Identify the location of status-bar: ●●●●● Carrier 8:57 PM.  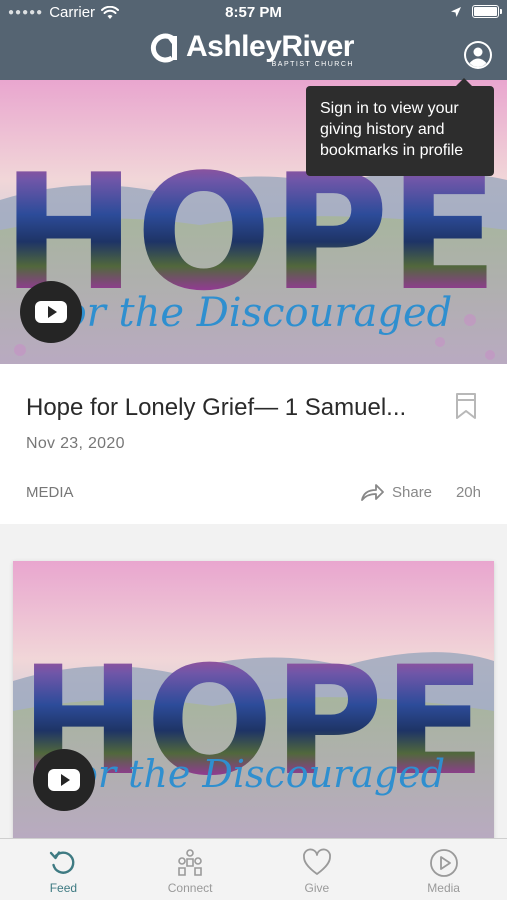
(253, 13).